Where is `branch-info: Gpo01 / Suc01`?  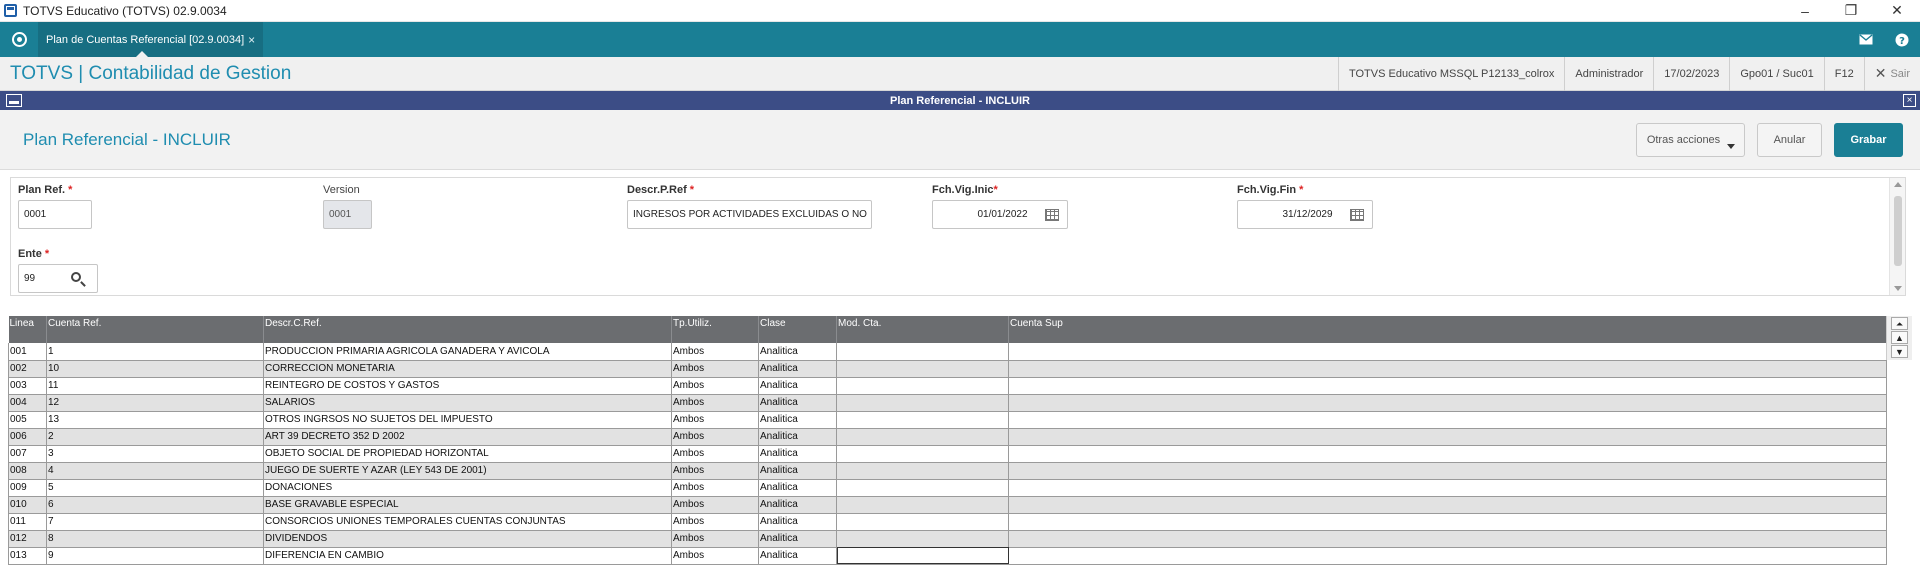 branch-info: Gpo01 / Suc01 is located at coordinates (1776, 73).